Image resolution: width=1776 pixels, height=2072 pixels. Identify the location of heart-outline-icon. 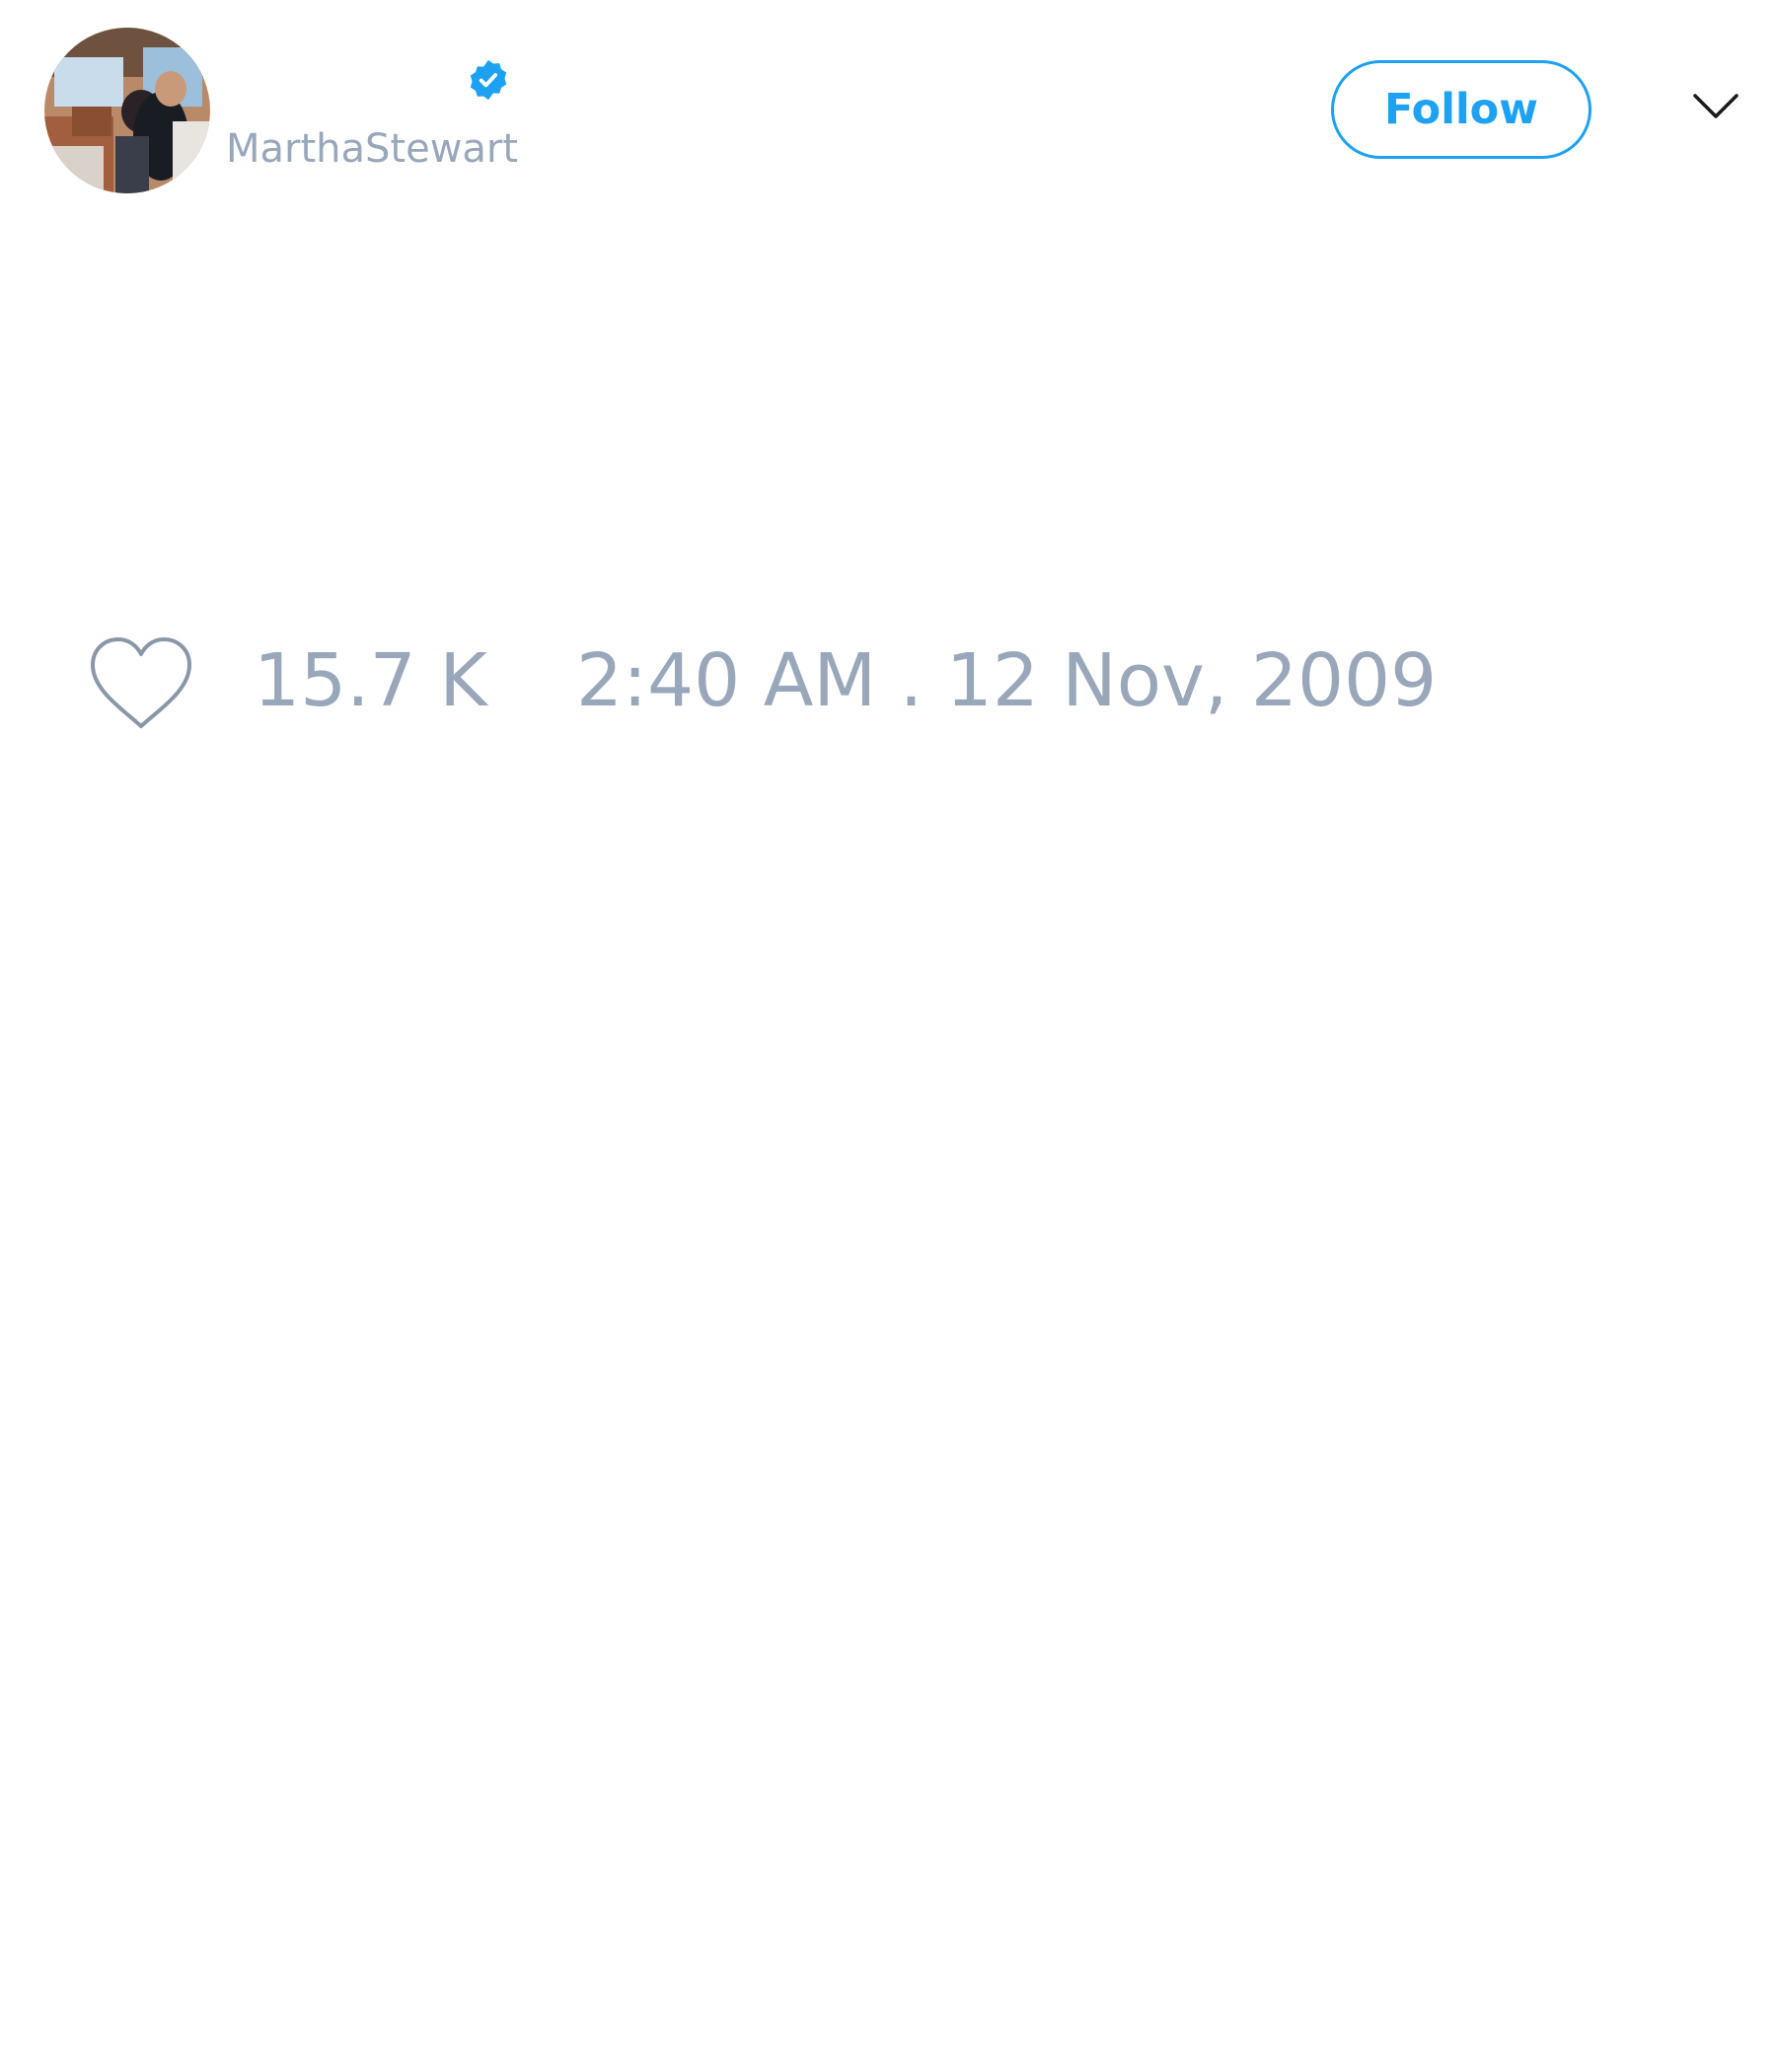
(141, 683).